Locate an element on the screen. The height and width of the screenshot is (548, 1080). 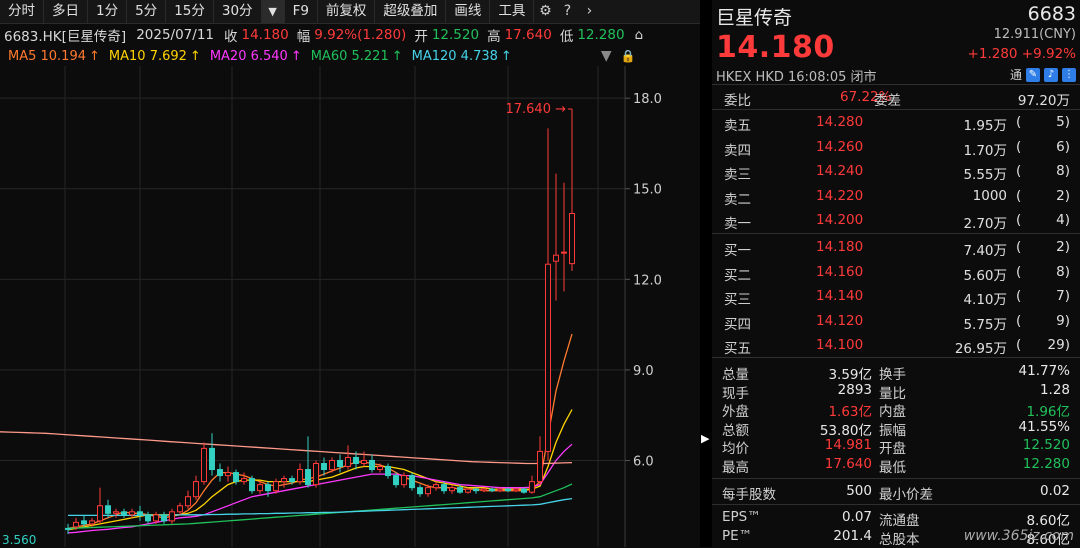
level-price: 14.180 is located at coordinates (840, 247).